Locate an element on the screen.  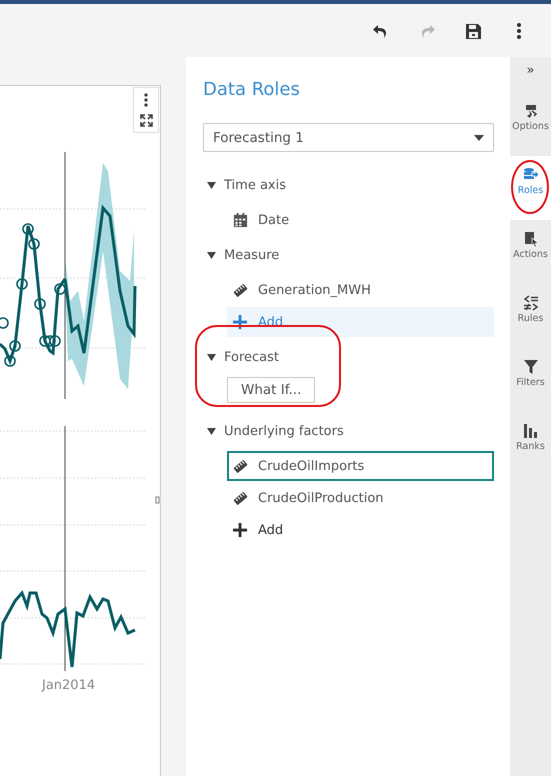
calendar-icon is located at coordinates (240, 220).